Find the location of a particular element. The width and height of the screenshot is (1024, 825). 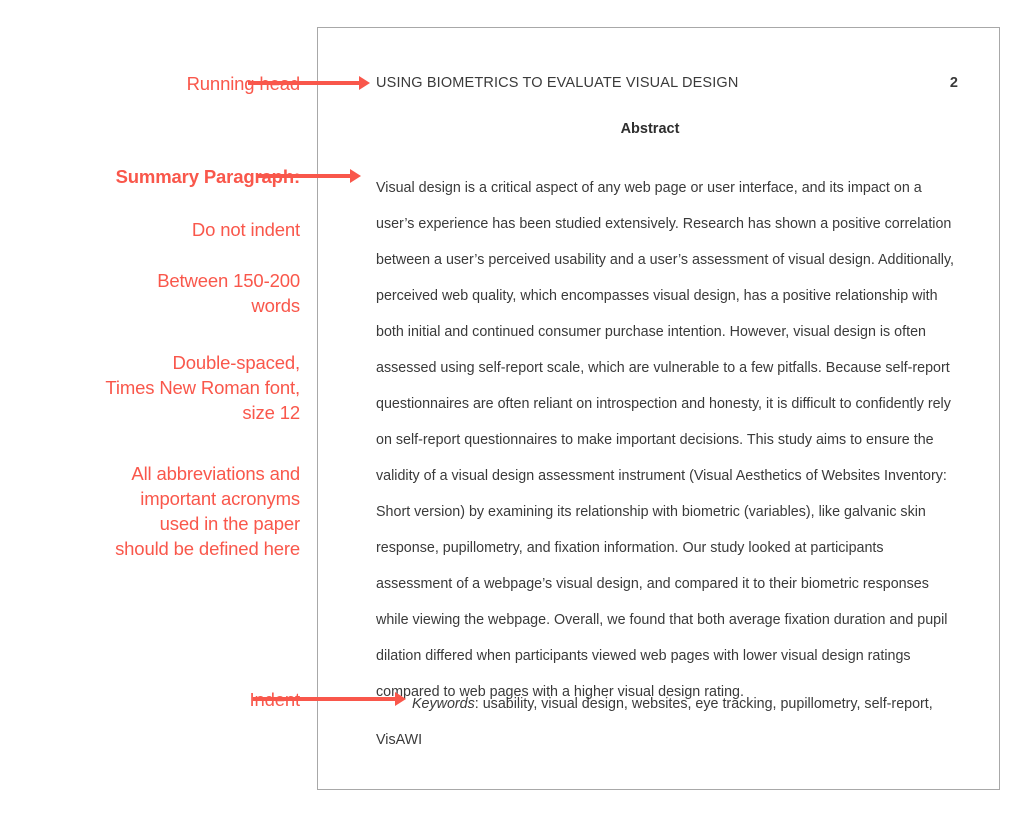

arrow-summary-paragraph is located at coordinates (304, 176).